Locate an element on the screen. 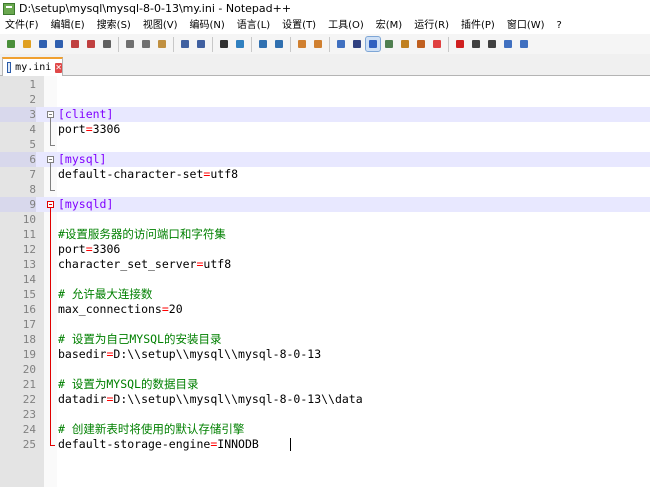  cut-icon is located at coordinates (130, 44).